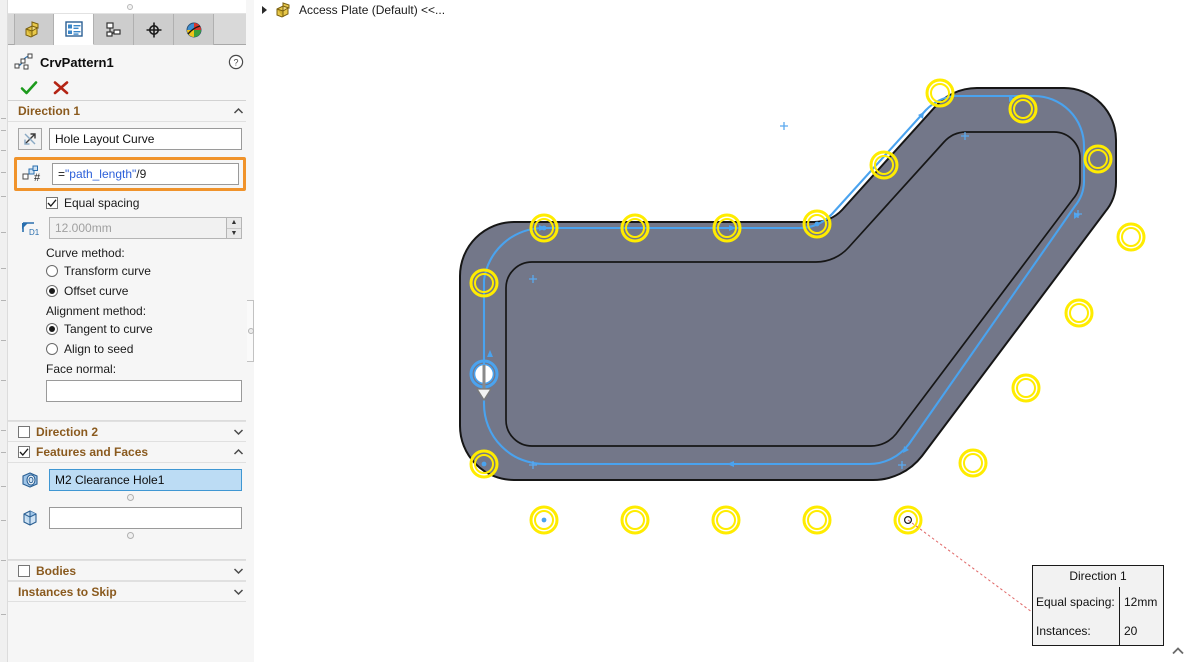 The width and height of the screenshot is (1201, 662). Describe the element at coordinates (52, 291) in the screenshot. I see `radio-offset-curve-button` at that location.